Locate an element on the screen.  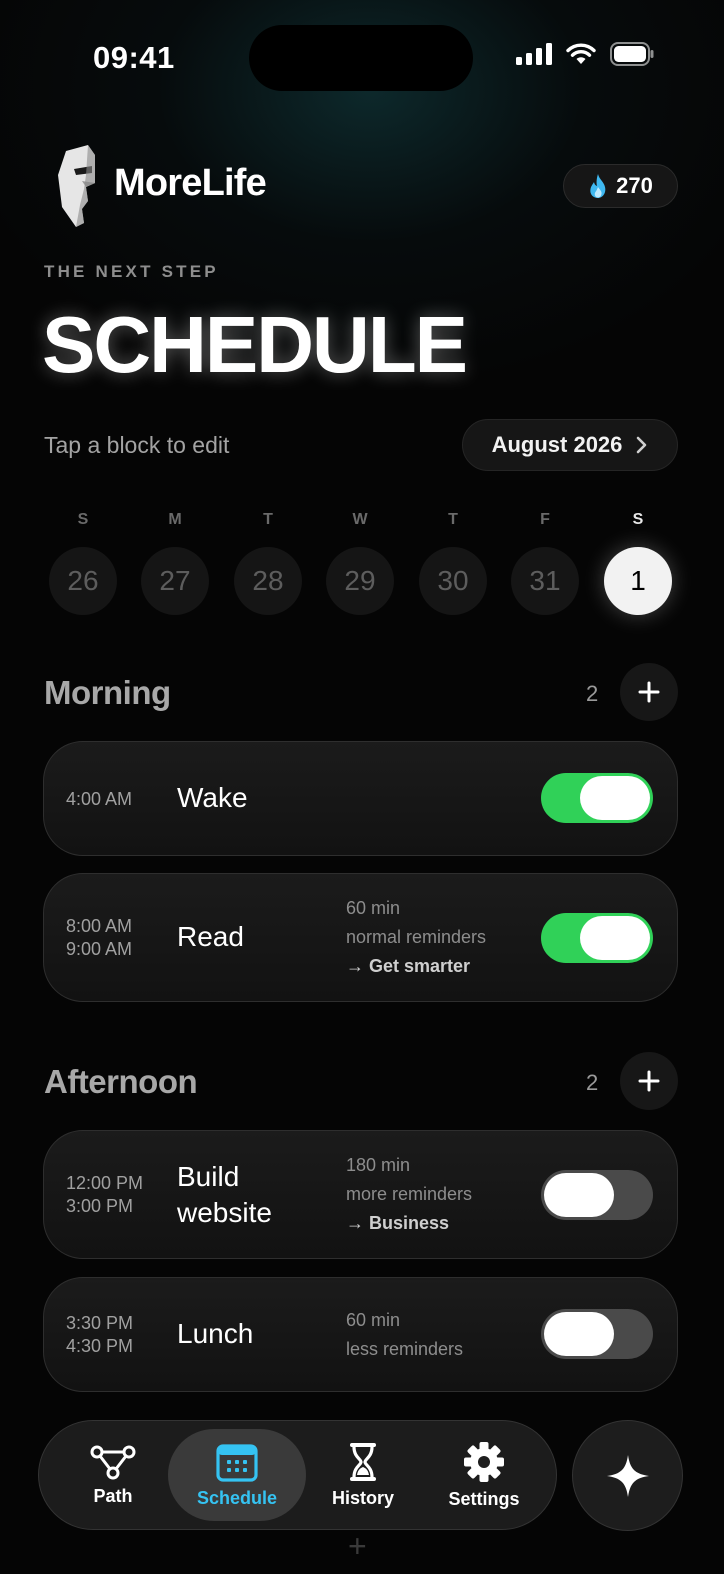
tab-settings: Settings is located at coordinates (484, 1475).